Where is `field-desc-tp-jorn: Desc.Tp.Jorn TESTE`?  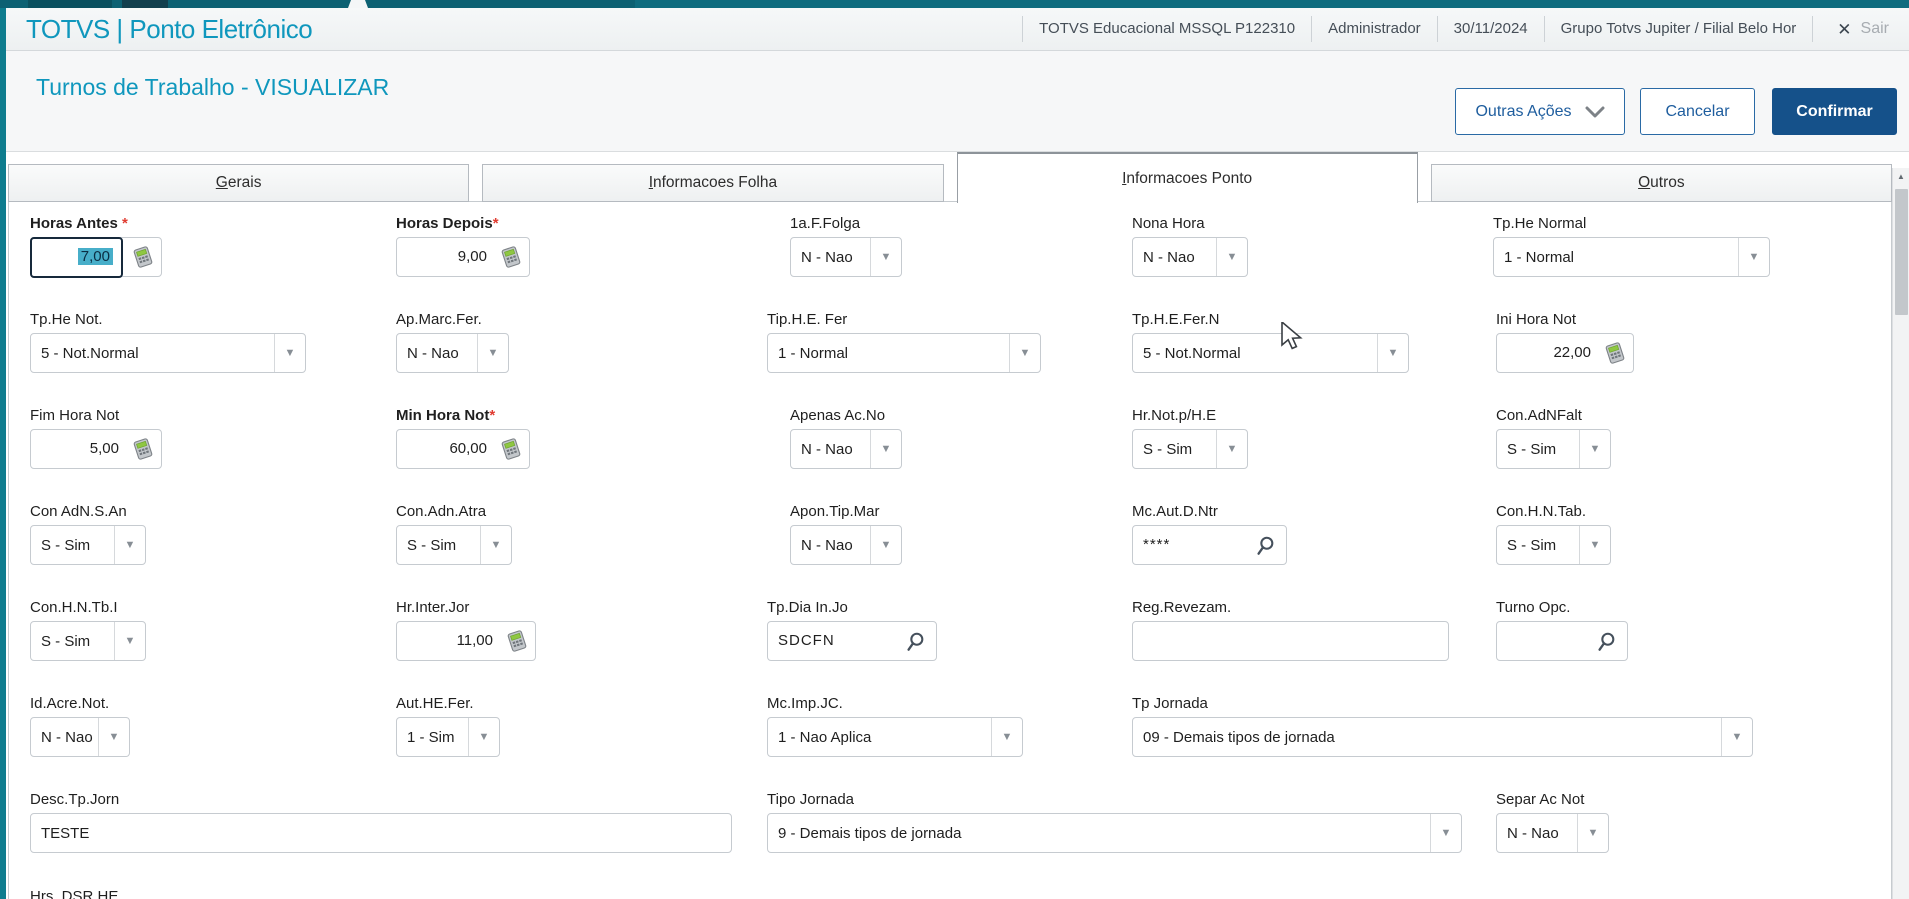
field-desc-tp-jorn: Desc.Tp.Jorn TESTE is located at coordinates (381, 822).